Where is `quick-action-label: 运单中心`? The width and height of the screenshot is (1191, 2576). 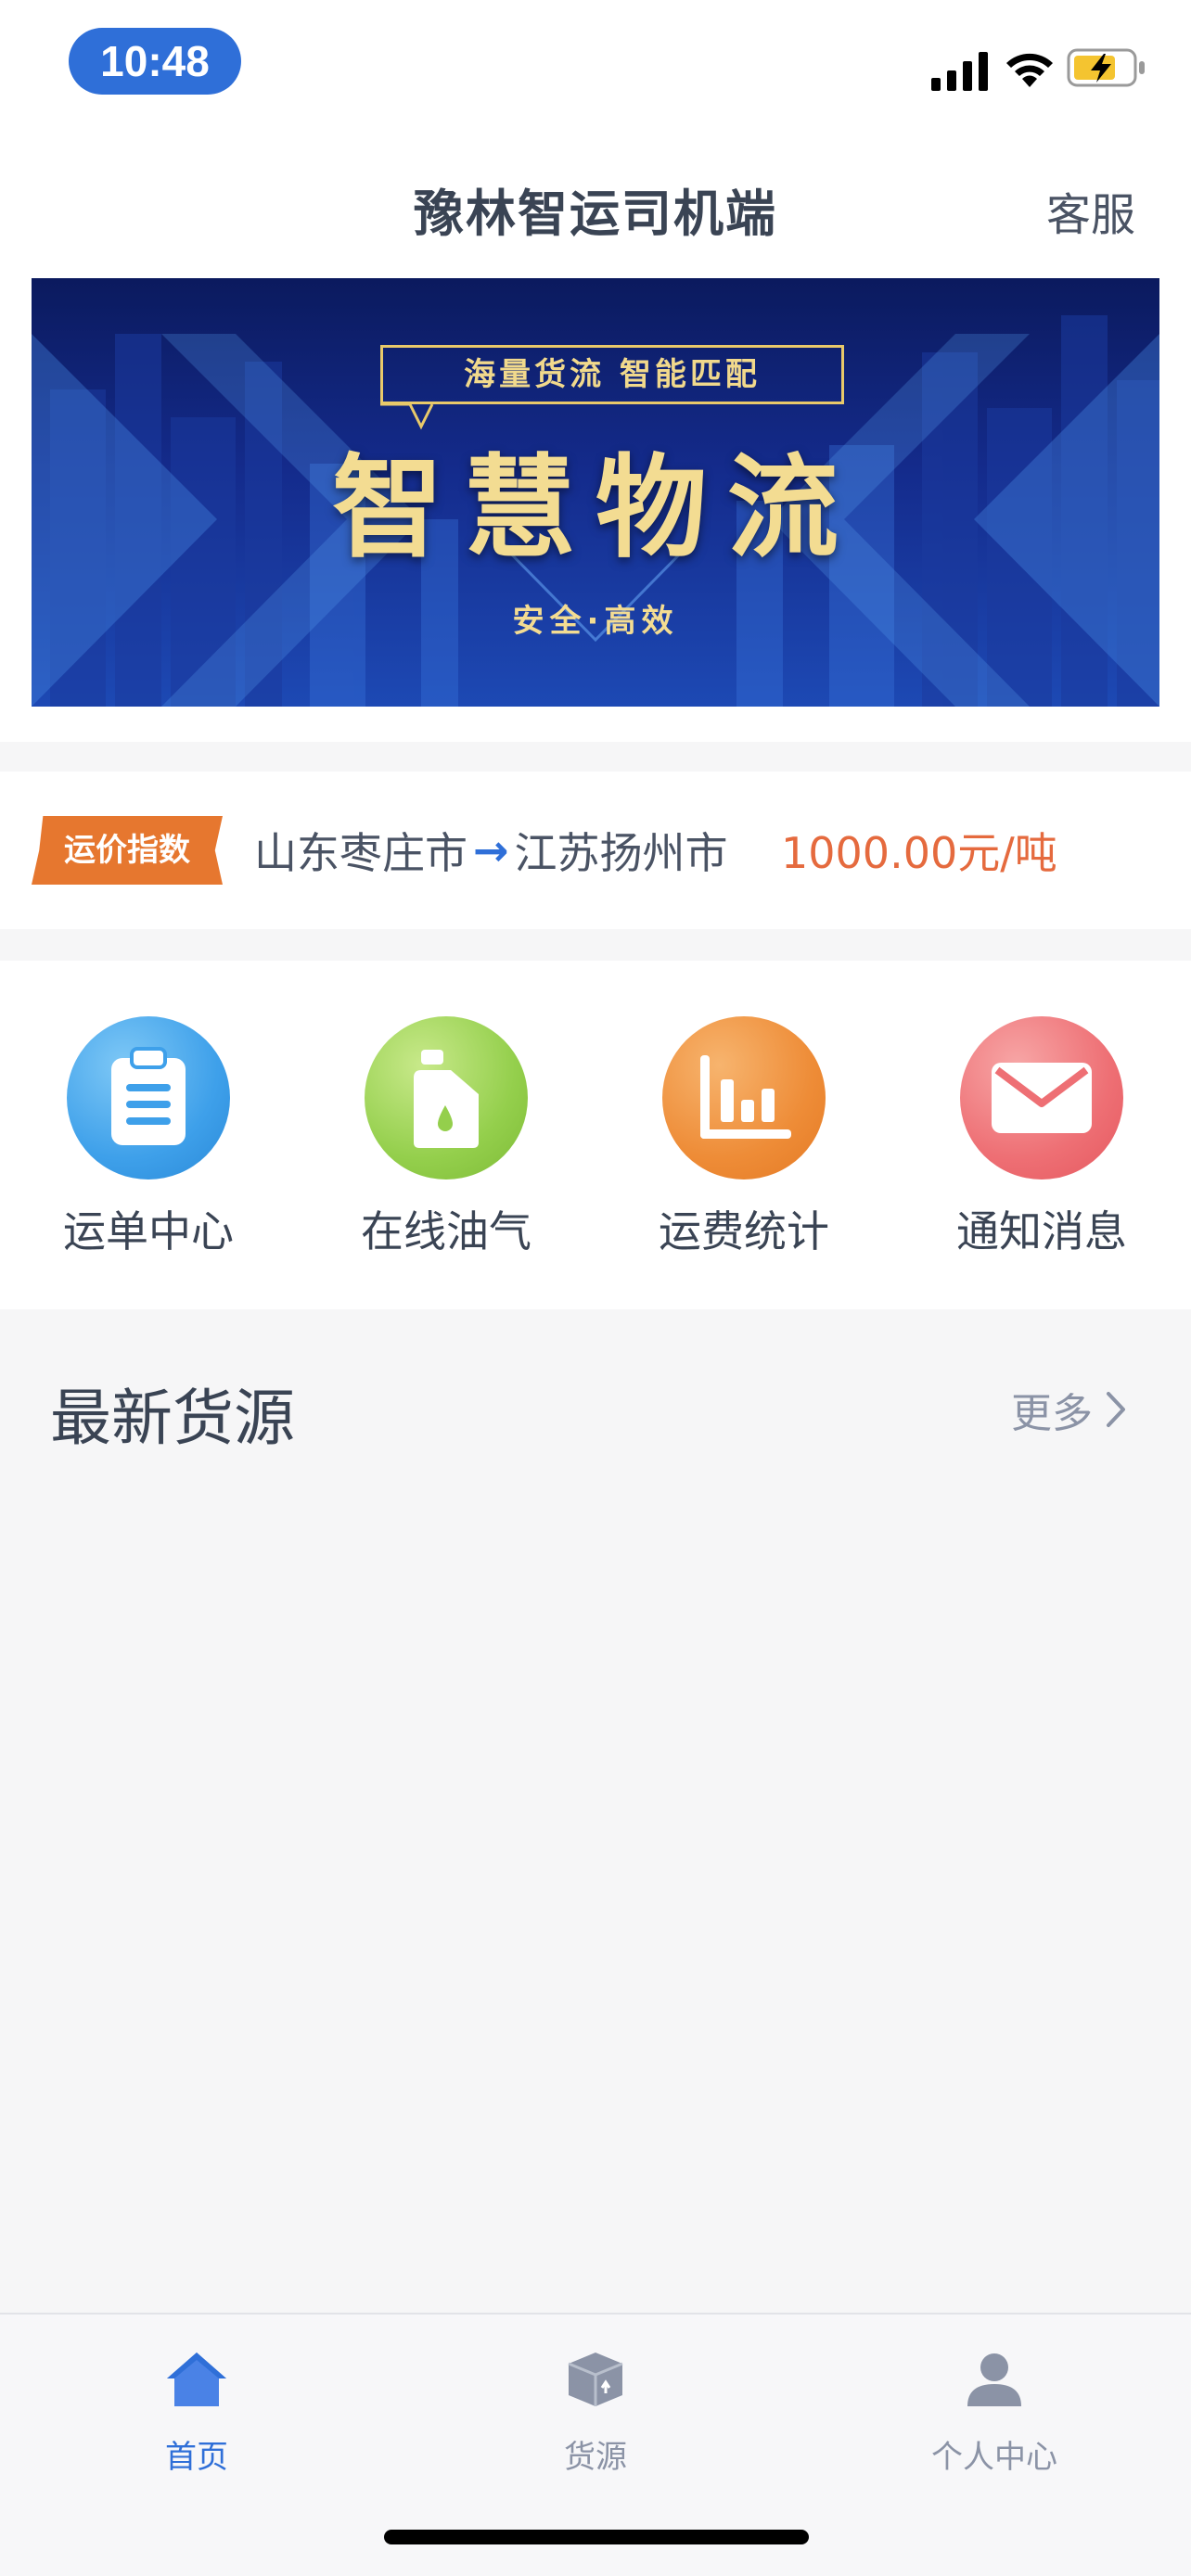
quick-action-label: 运单中心 is located at coordinates (148, 1231).